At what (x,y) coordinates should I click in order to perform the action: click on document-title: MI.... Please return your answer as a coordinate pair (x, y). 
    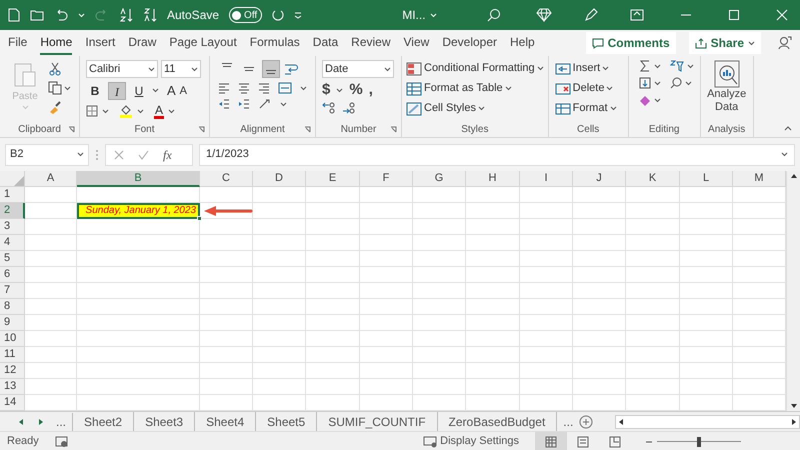
    Looking at the image, I should click on (414, 15).